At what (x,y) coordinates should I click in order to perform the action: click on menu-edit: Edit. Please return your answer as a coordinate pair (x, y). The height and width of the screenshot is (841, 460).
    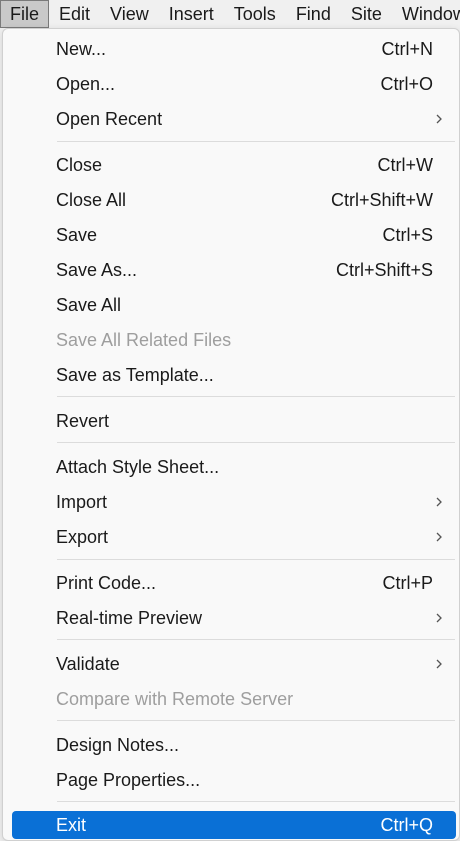
    Looking at the image, I should click on (74, 14).